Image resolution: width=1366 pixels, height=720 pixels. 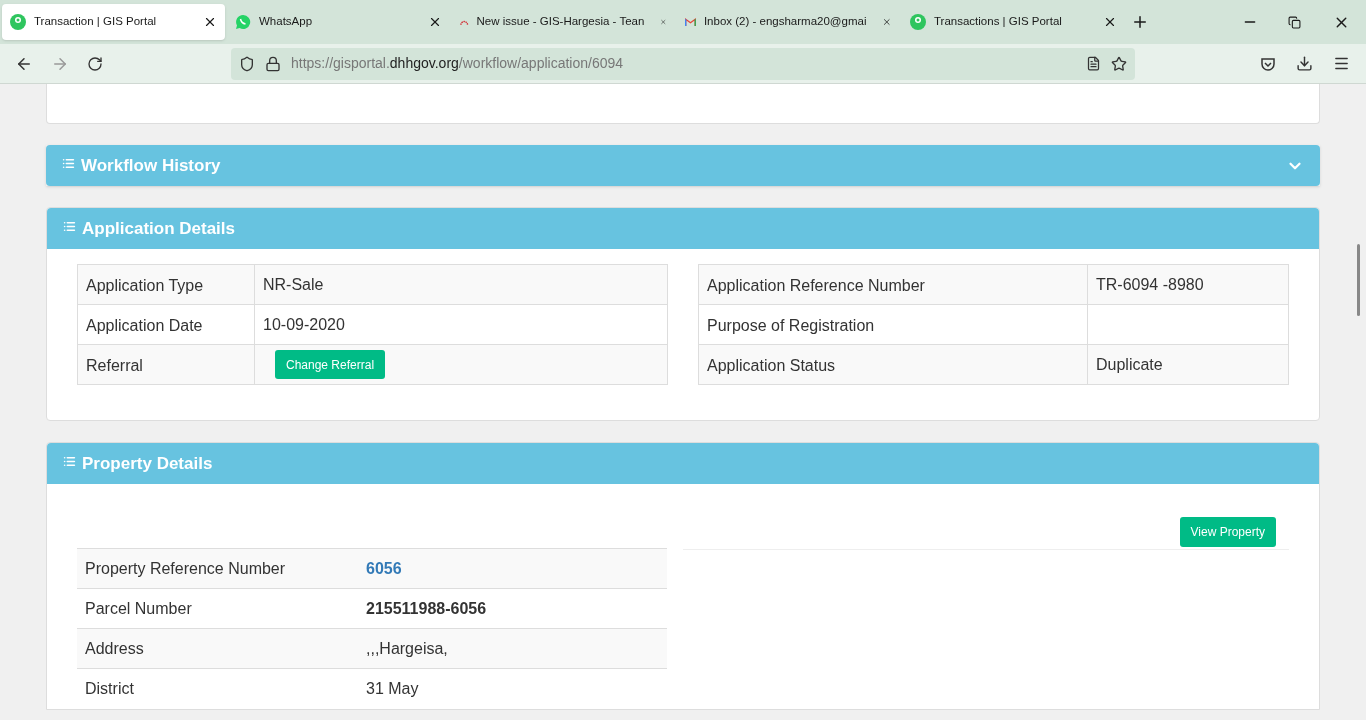 What do you see at coordinates (151, 165) in the screenshot?
I see `section-title: Workflow History` at bounding box center [151, 165].